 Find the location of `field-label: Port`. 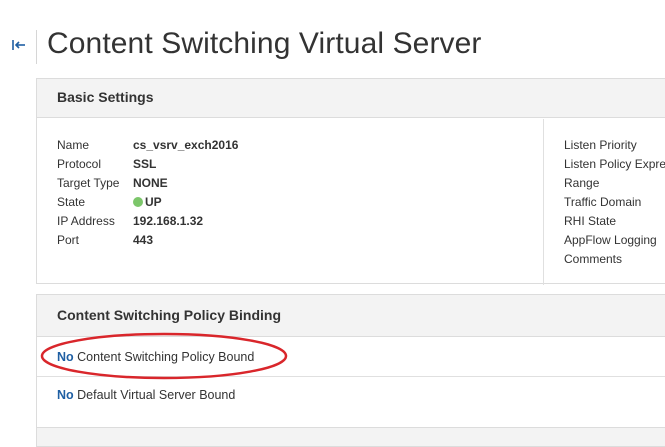

field-label: Port is located at coordinates (68, 240).